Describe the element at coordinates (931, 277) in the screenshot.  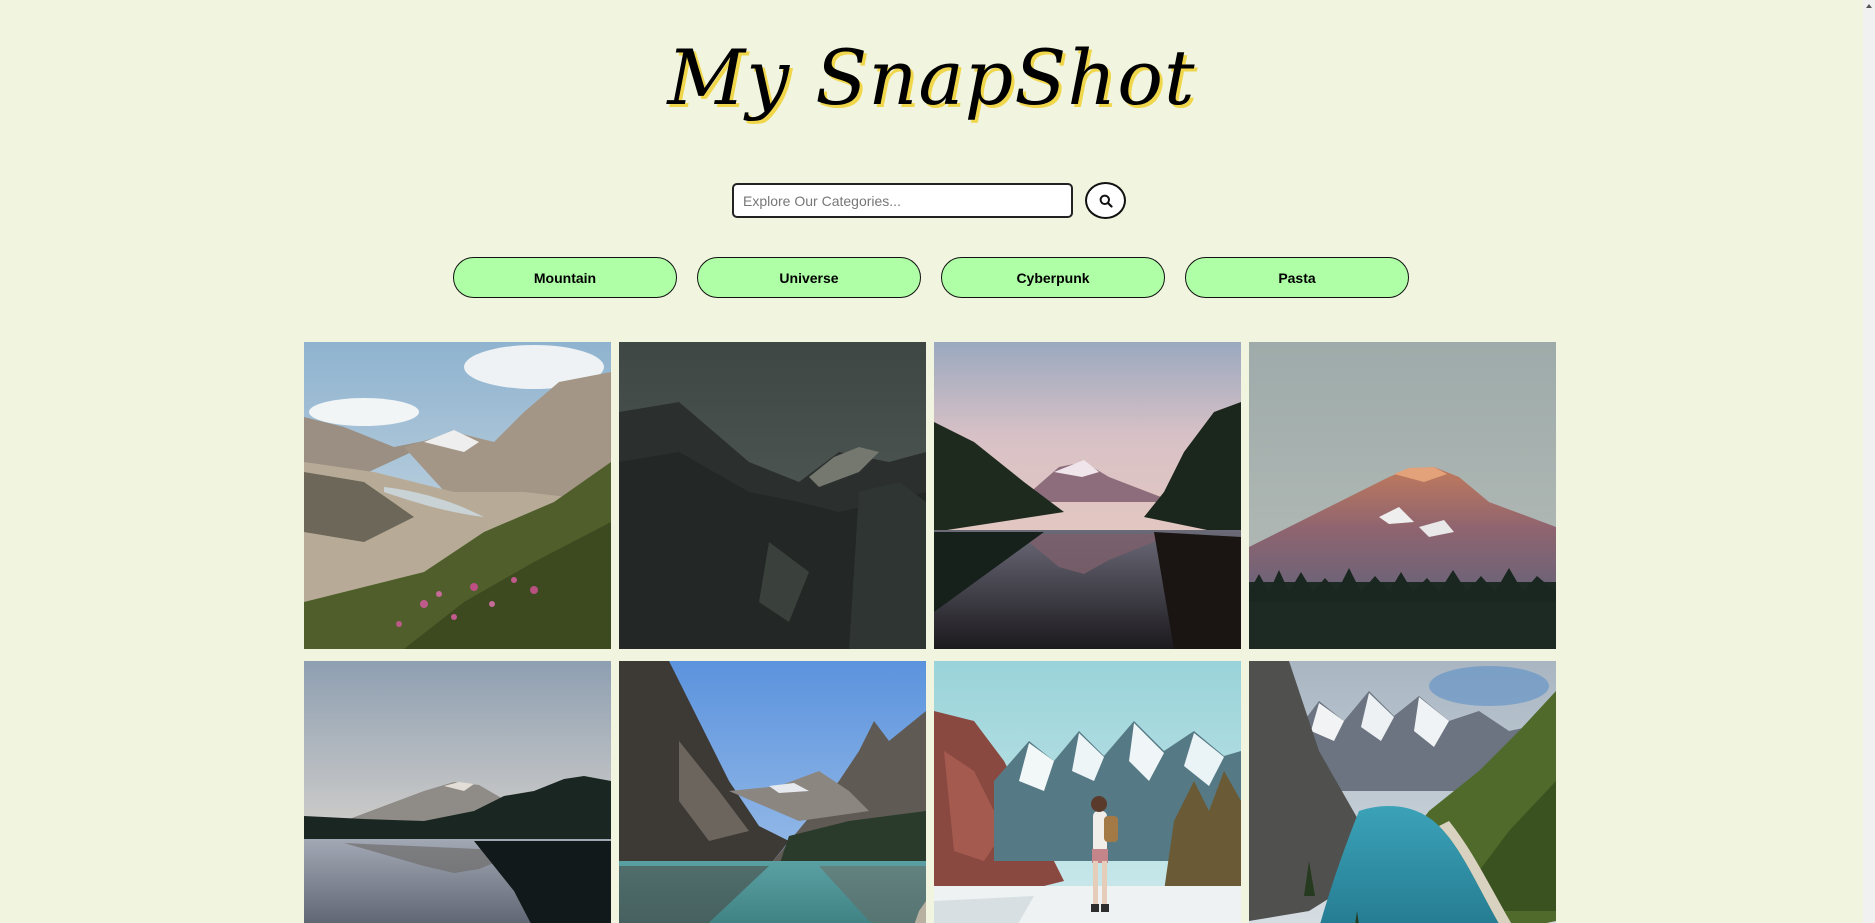
I see `category-nav: Mountain Universe Cyberpunk Pasta` at that location.